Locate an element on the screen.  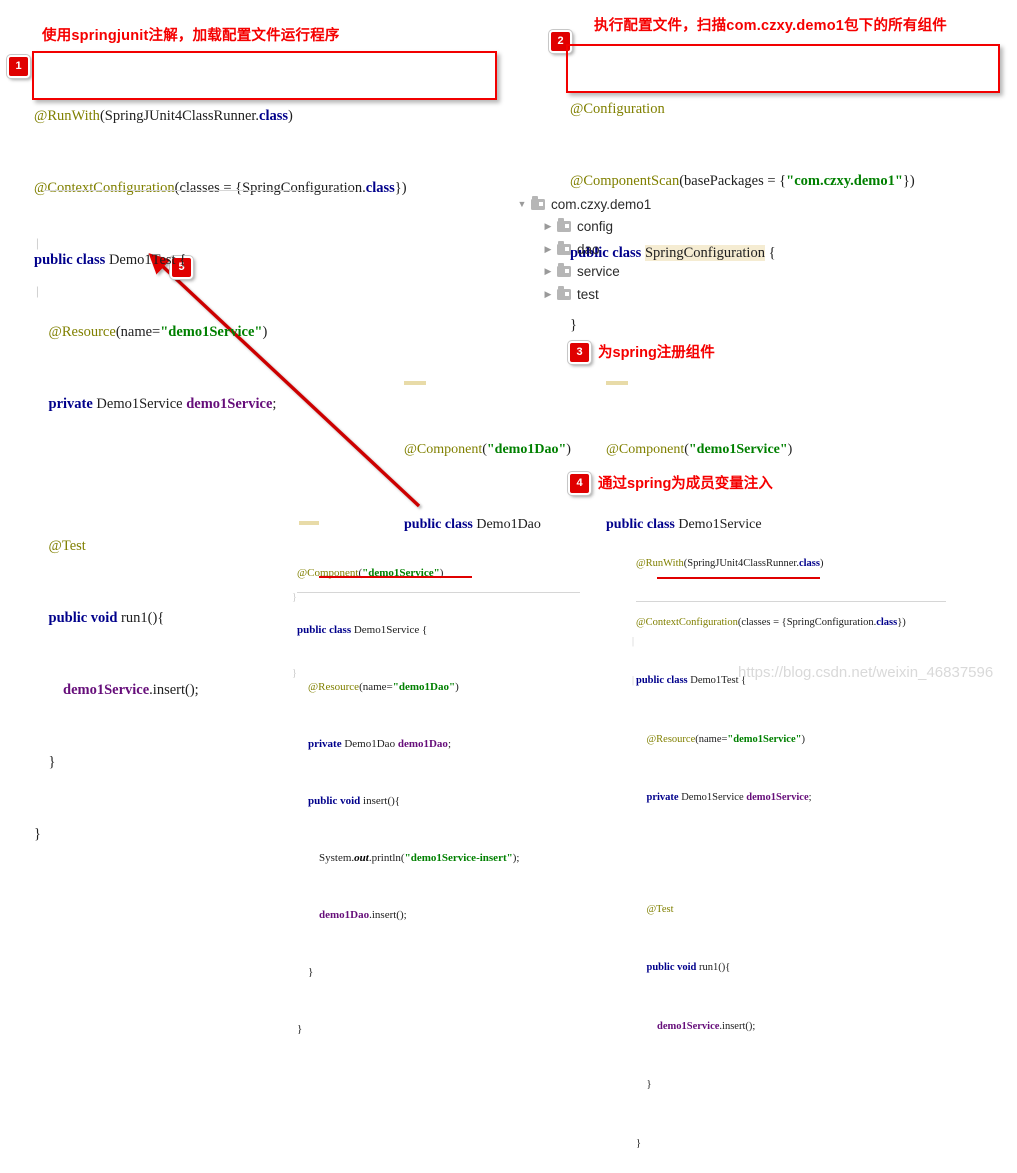
service-highlight-mark is located at coordinates (617, 383).